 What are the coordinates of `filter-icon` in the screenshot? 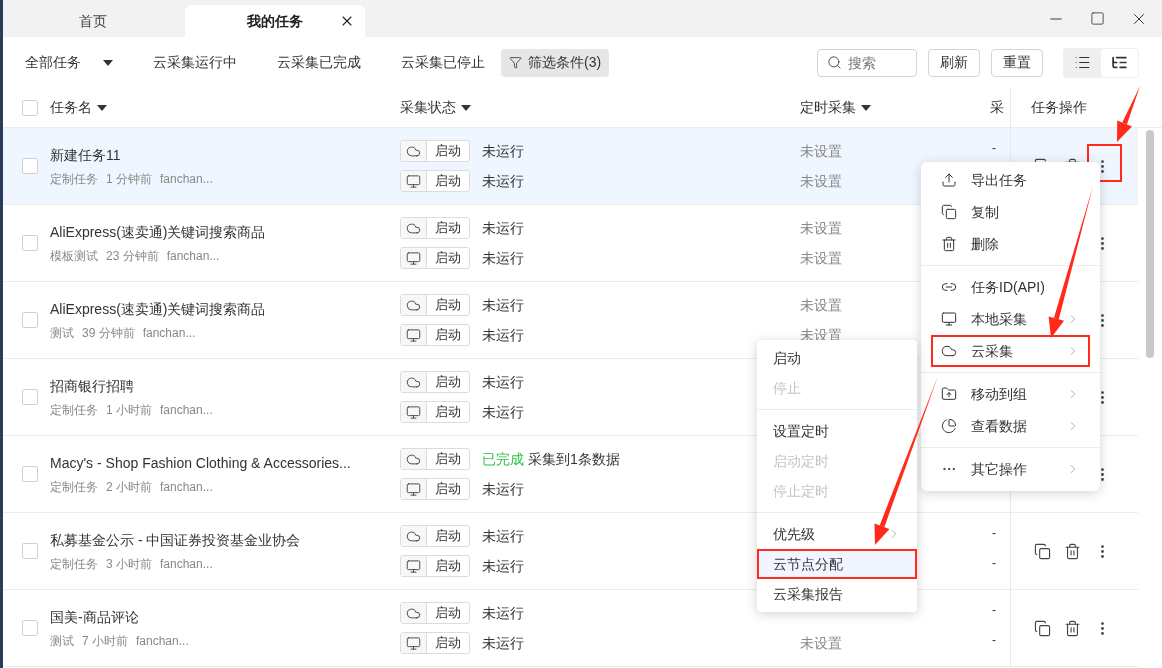 It's located at (515, 62).